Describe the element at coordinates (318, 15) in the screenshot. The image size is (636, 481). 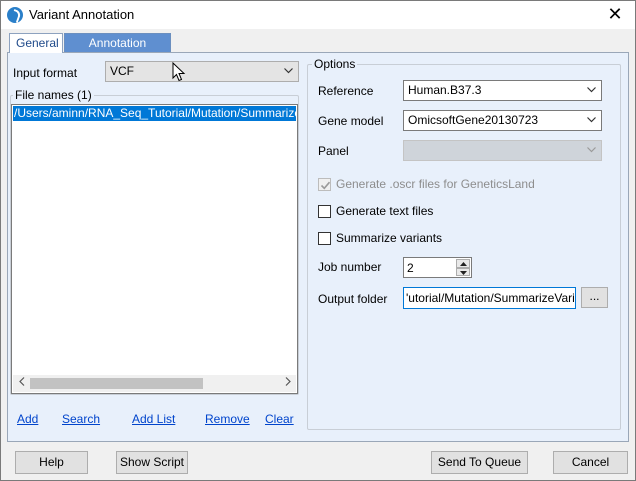
I see `title-bar: Variant Annotation ✕` at that location.